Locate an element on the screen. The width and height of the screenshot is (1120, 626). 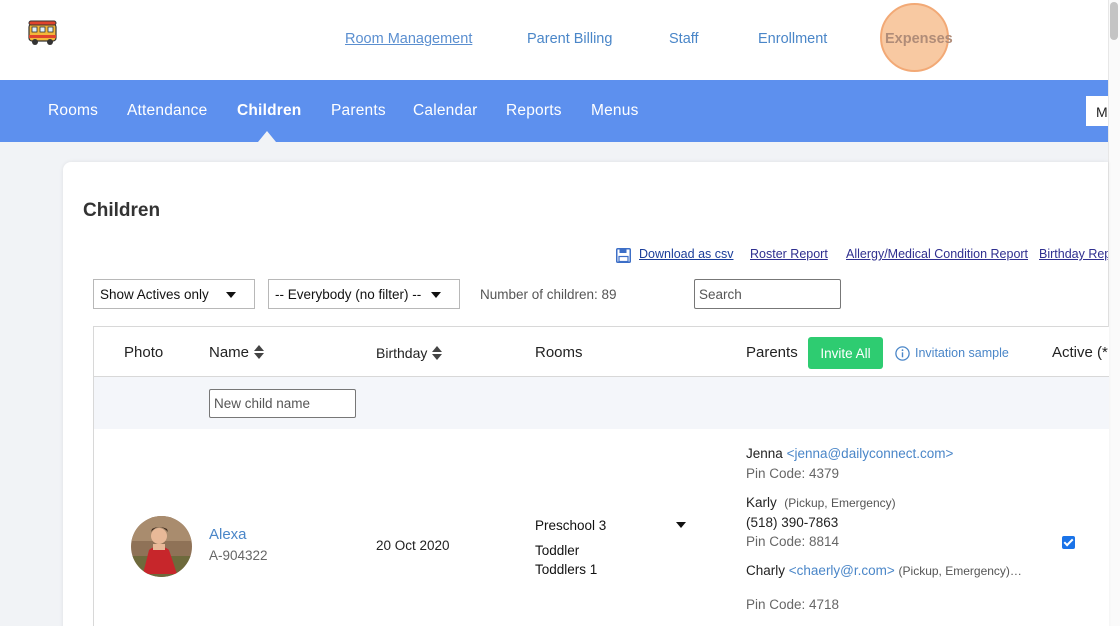
other-room: Toddler is located at coordinates (557, 550).